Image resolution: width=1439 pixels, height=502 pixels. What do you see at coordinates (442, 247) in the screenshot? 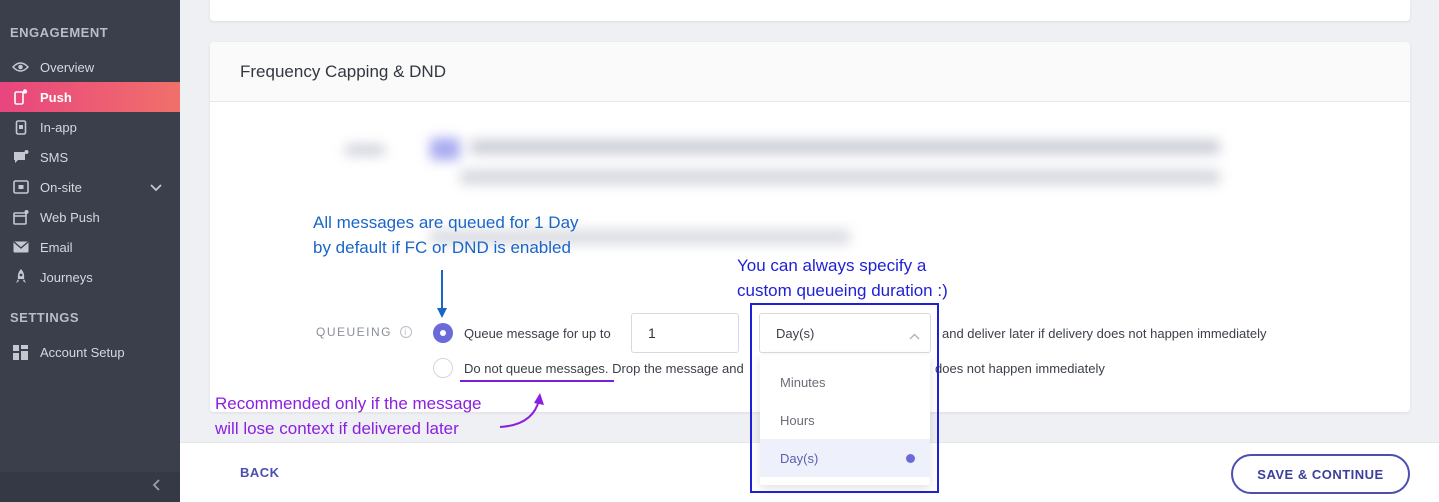
I see `annotation-line: by default if FC or DND is enabled` at bounding box center [442, 247].